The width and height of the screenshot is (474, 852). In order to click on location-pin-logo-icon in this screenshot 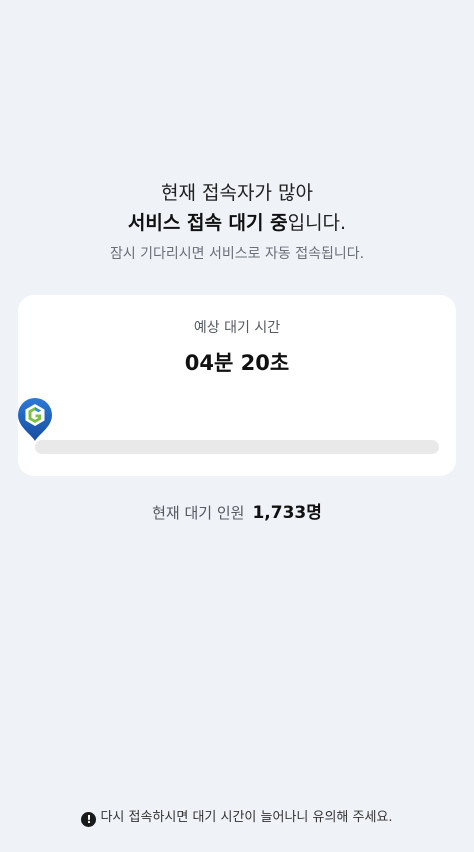, I will do `click(35, 419)`.